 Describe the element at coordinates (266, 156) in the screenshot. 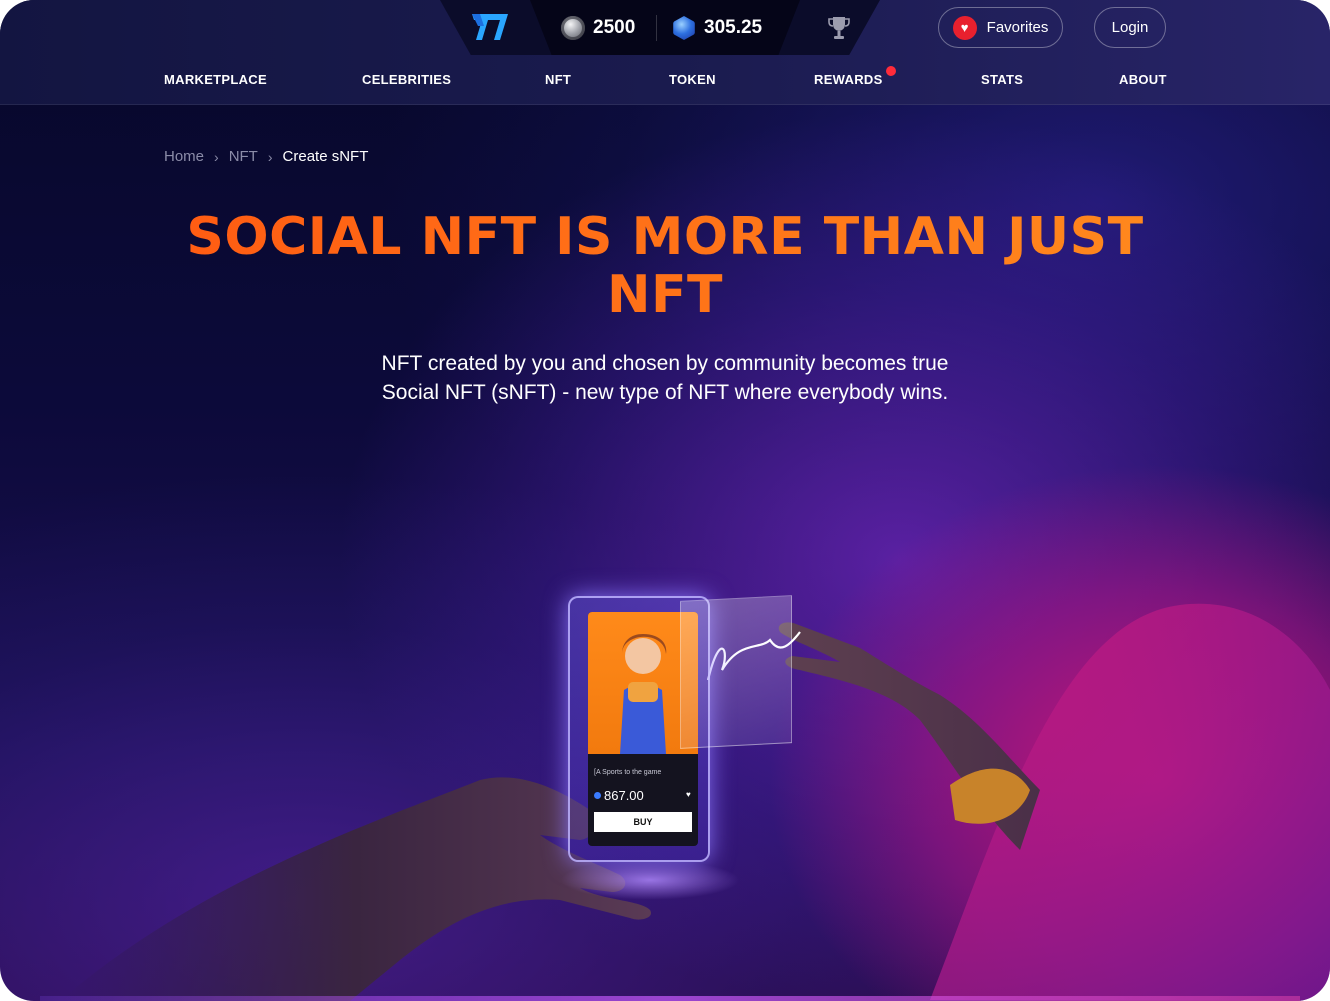

I see `breadcrumb: Home › NFT › Create sNFT` at that location.